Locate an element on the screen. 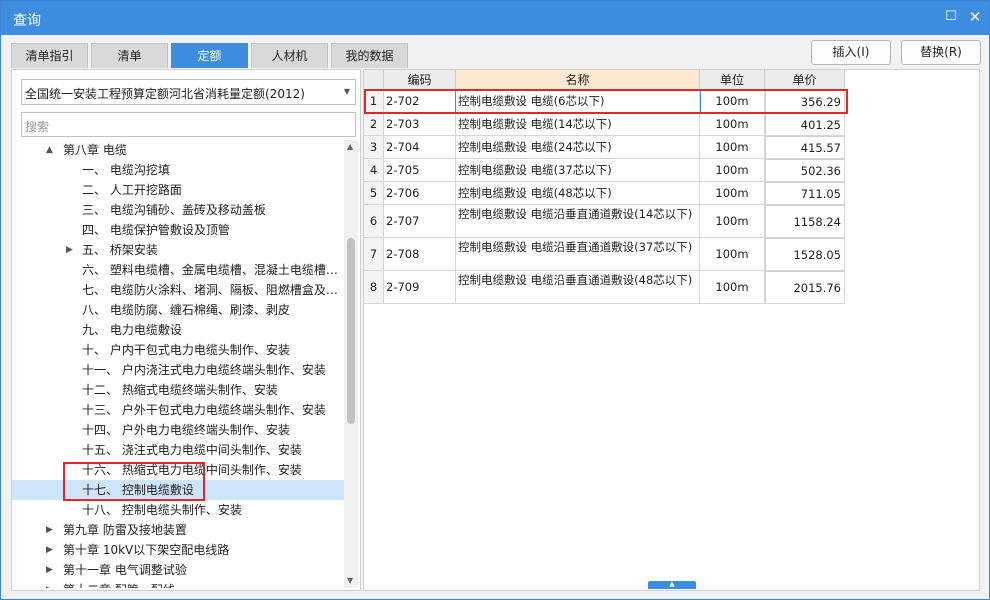 The width and height of the screenshot is (990, 600). tree-node: 八、 电缆防腐、缠石棉绳、刷漆、剥皮 is located at coordinates (178, 310).